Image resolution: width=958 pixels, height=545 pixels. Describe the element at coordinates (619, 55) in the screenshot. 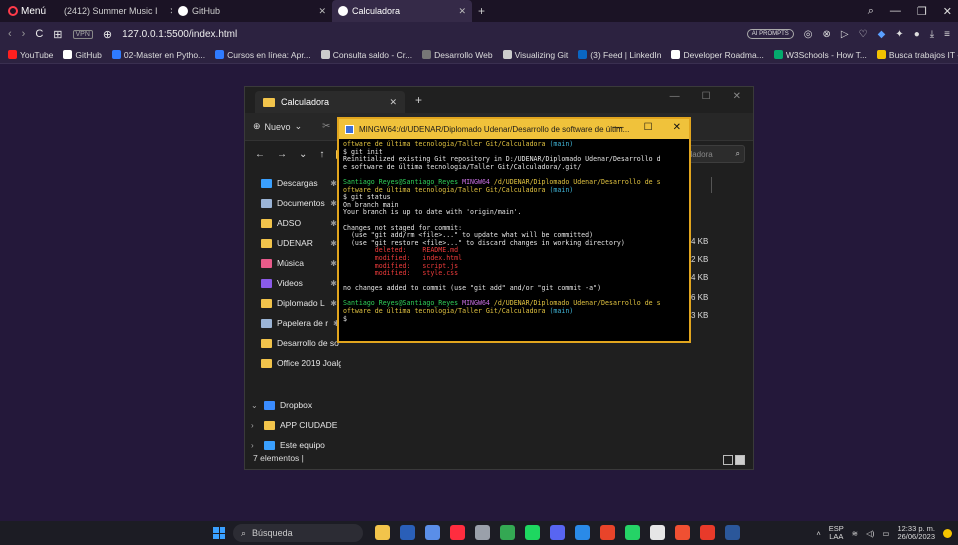

I see `bookmark-item: (3) Feed | LinkedIn` at that location.